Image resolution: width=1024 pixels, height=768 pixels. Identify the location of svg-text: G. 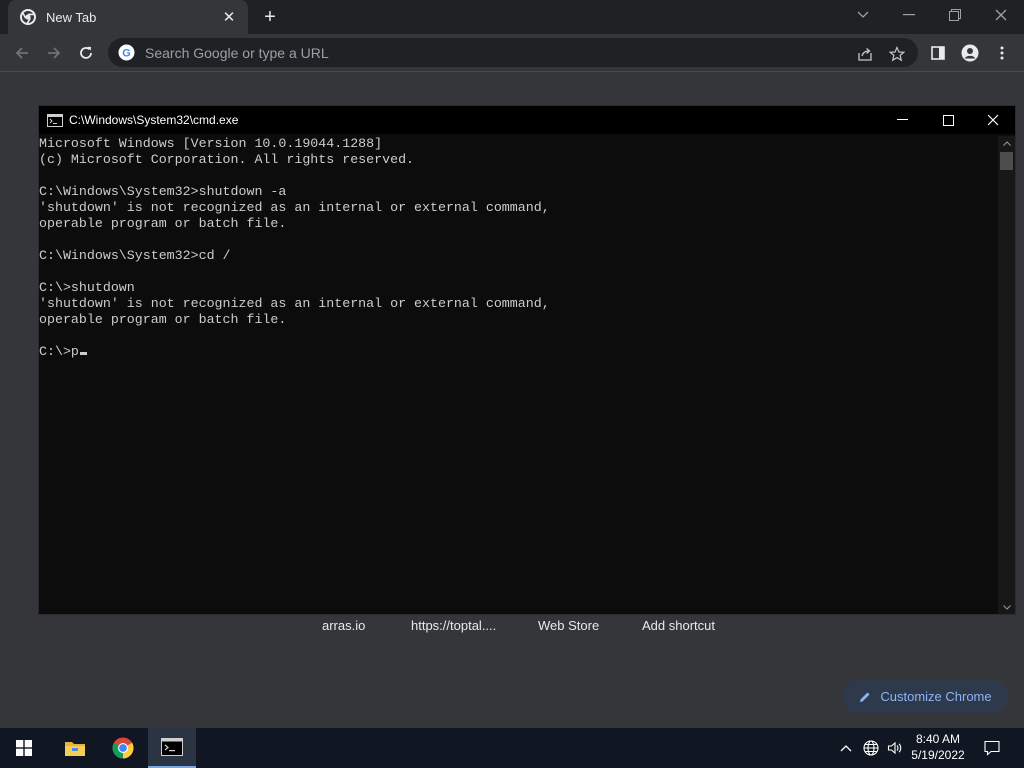
(126, 54).